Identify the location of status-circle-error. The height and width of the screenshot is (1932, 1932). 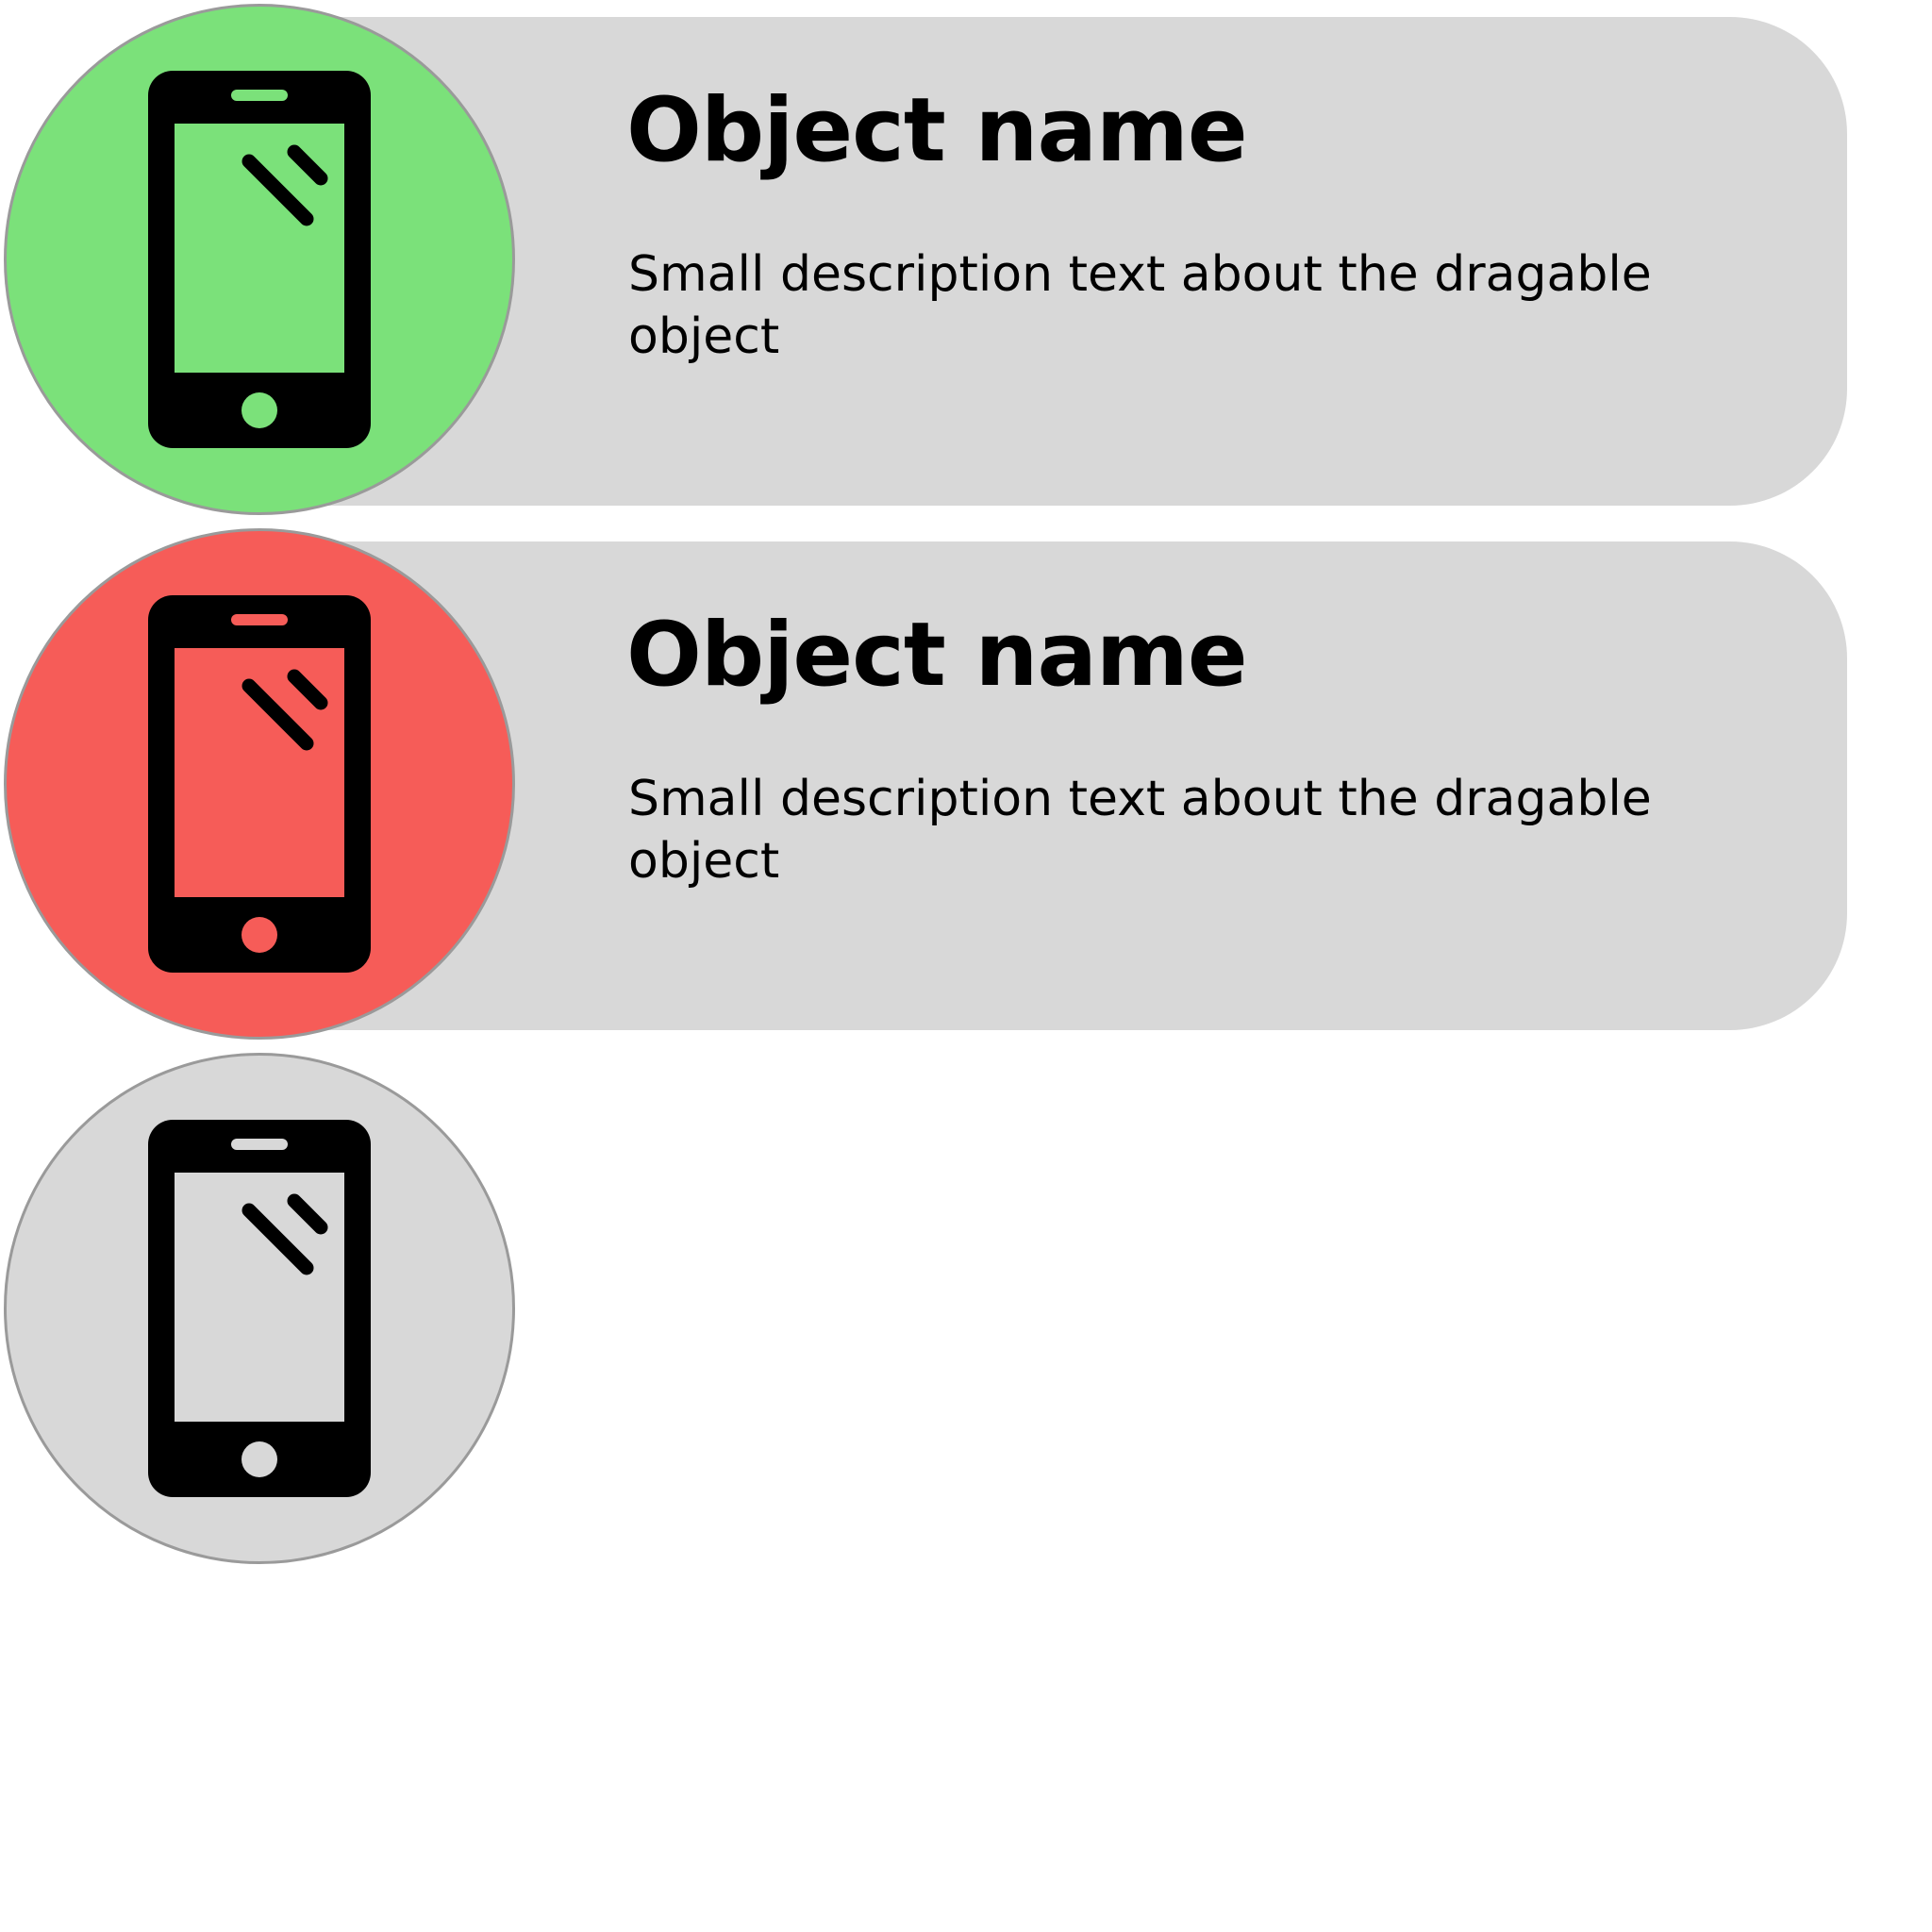
(260, 784).